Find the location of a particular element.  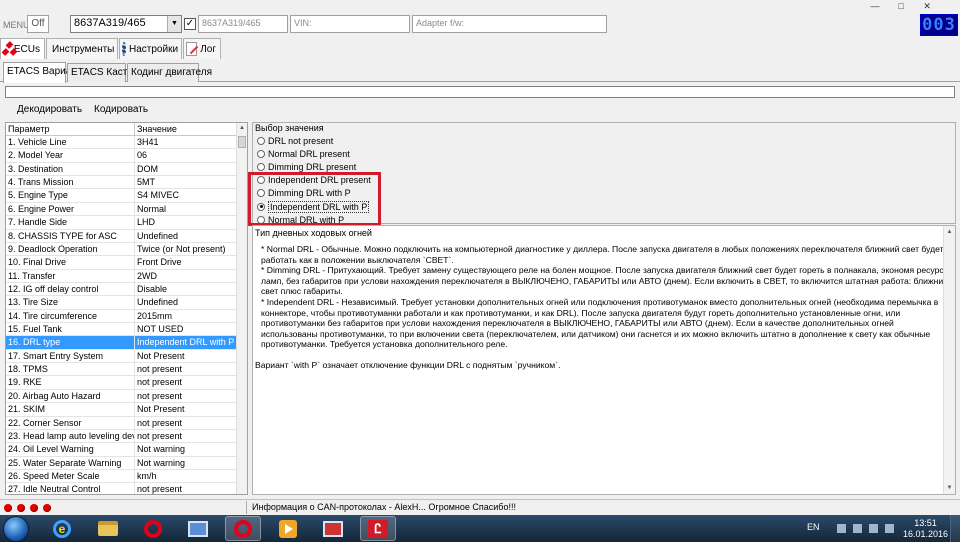

gear-icon is located at coordinates (124, 49).